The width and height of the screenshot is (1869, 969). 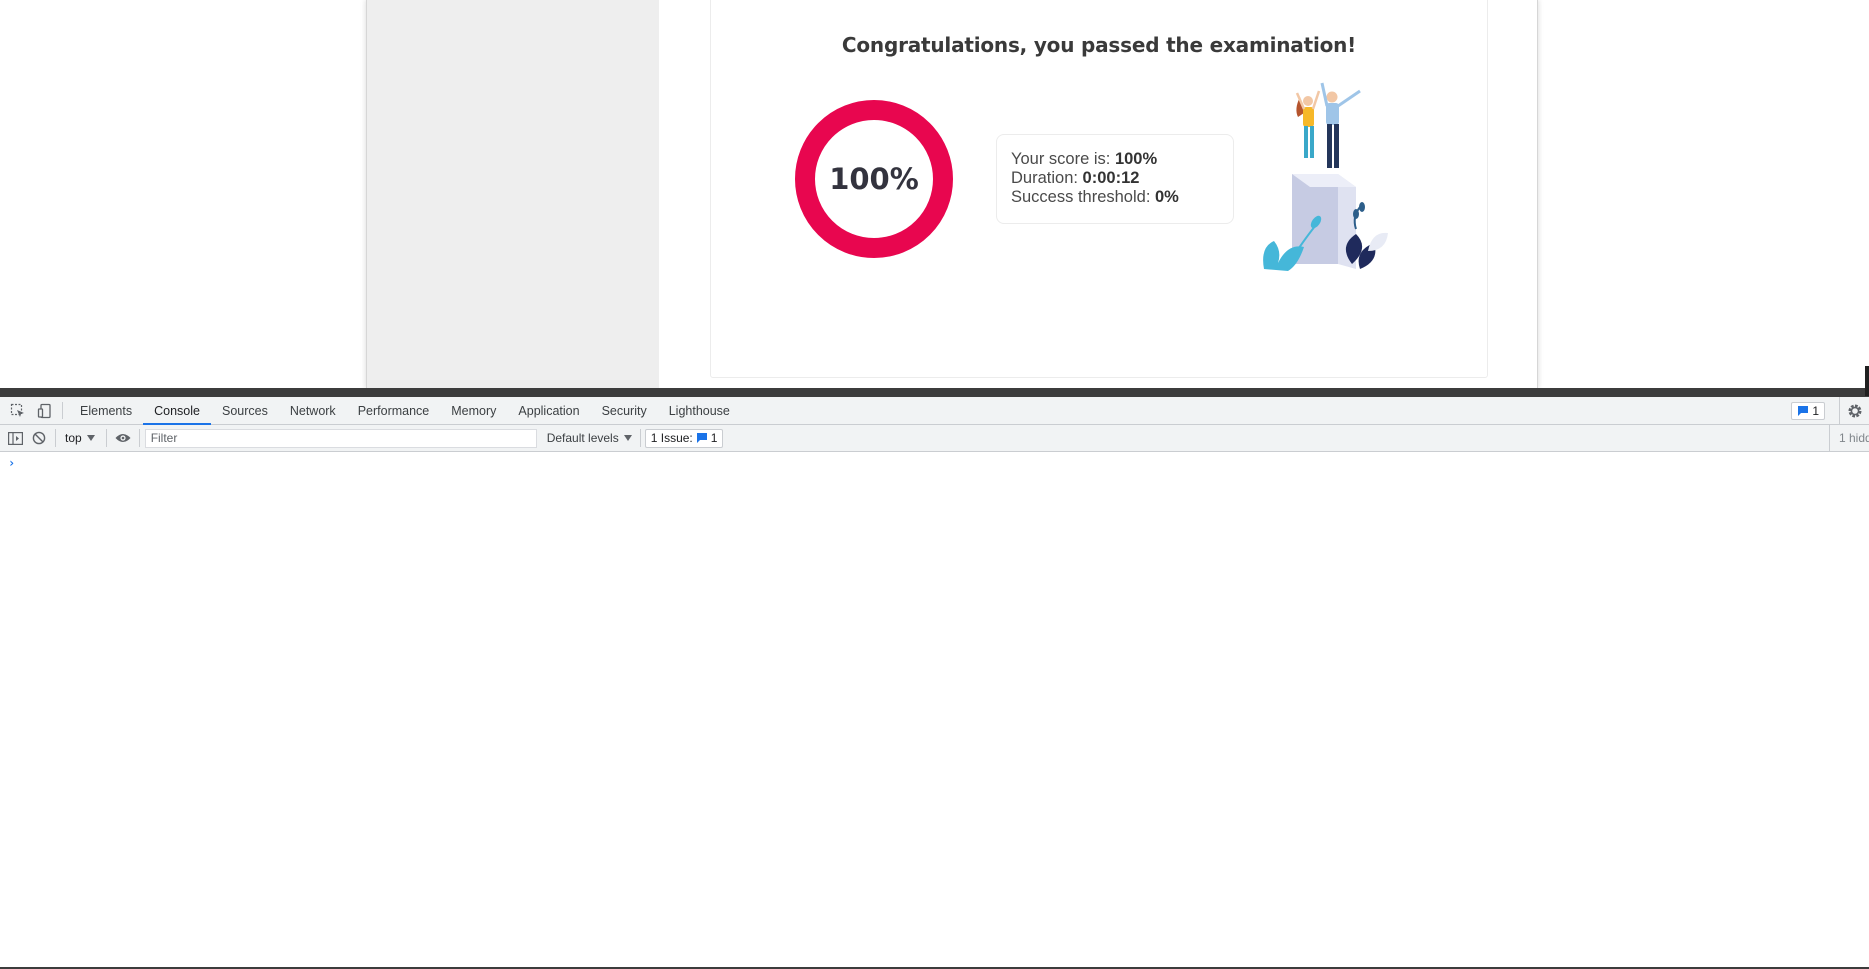 What do you see at coordinates (934, 381) in the screenshot?
I see `devtools-resize-handle` at bounding box center [934, 381].